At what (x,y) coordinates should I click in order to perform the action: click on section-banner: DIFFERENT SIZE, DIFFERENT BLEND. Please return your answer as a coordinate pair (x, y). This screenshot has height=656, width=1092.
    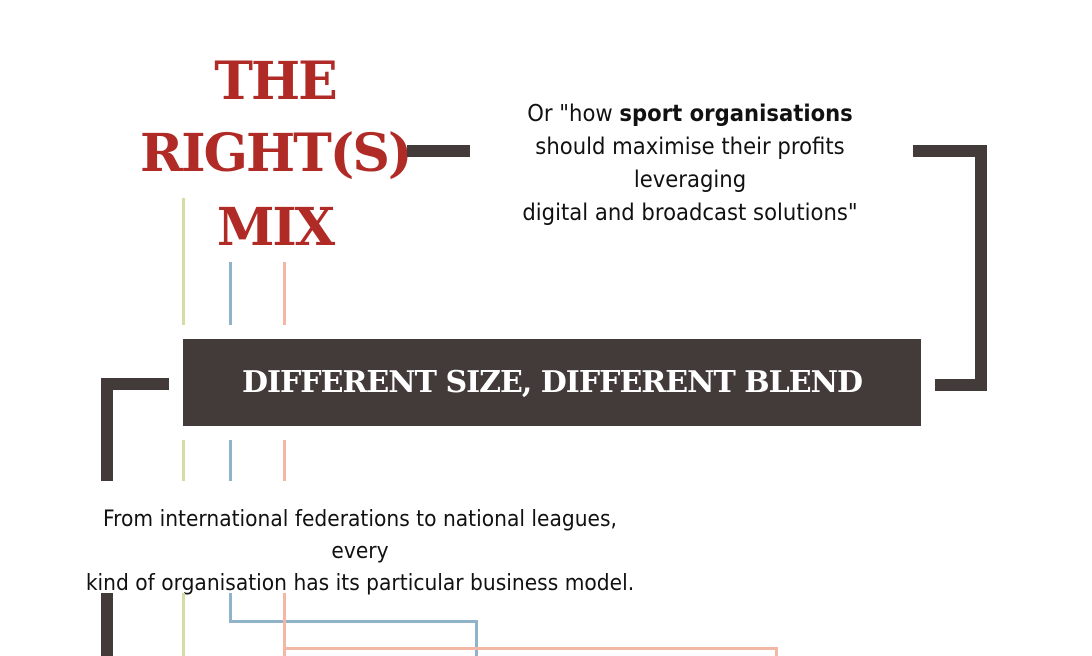
    Looking at the image, I should click on (552, 382).